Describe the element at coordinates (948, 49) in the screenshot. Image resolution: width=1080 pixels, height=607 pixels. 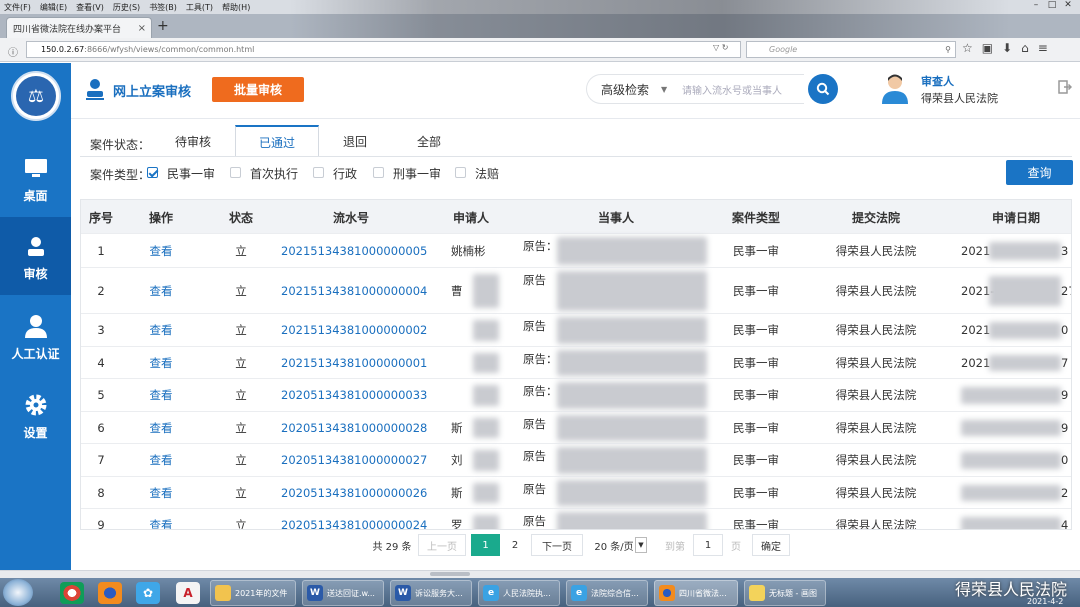
I see `magnifier-icon: ⚲` at that location.